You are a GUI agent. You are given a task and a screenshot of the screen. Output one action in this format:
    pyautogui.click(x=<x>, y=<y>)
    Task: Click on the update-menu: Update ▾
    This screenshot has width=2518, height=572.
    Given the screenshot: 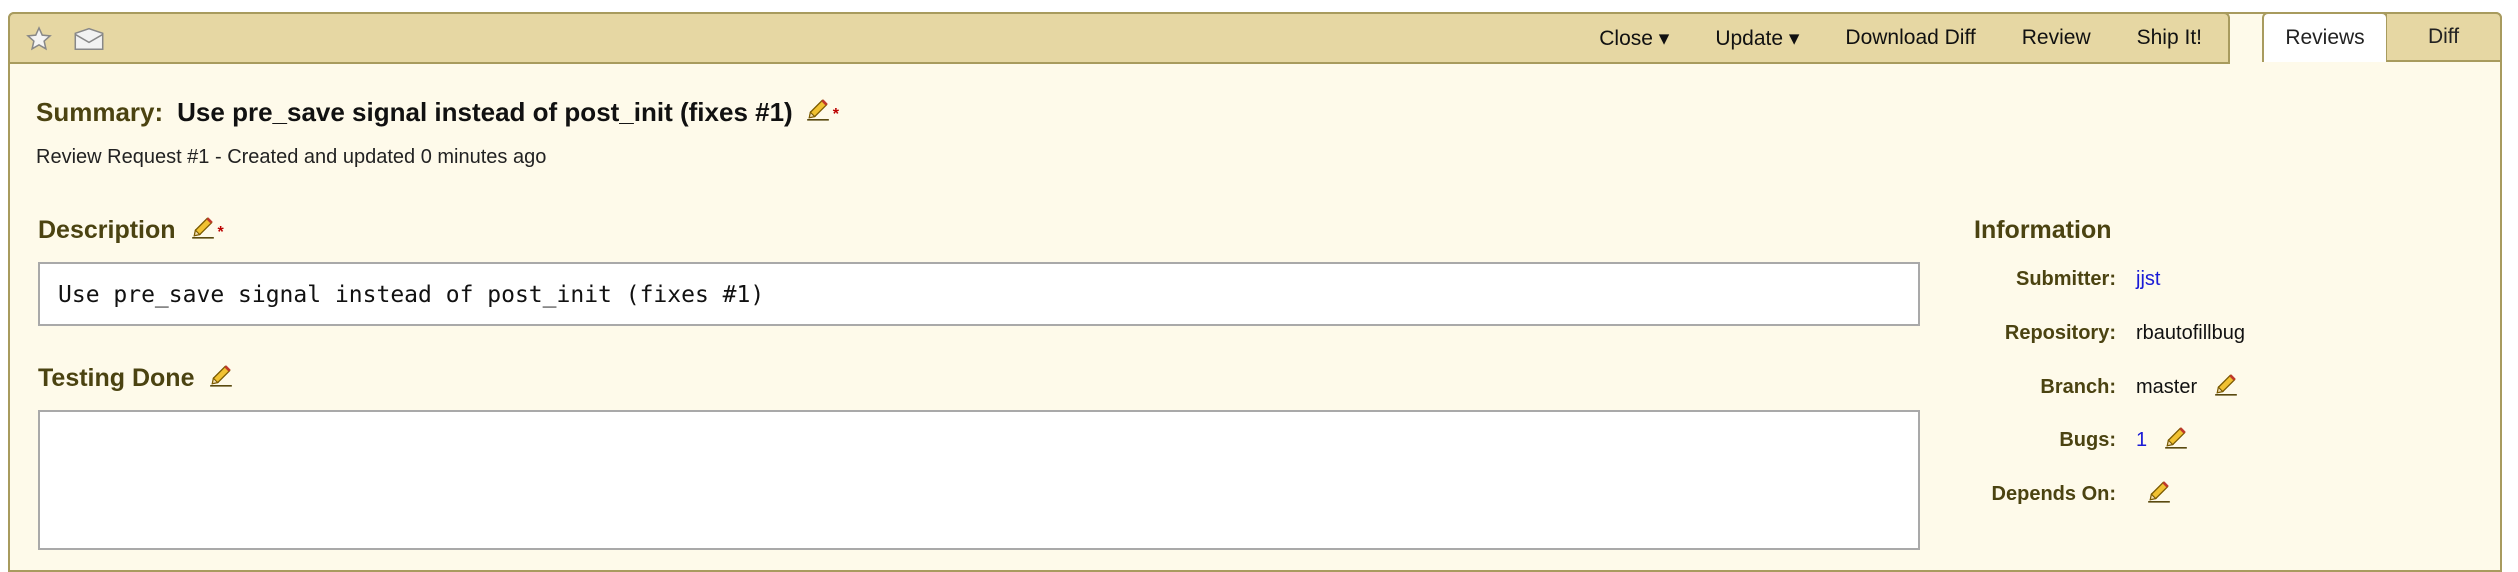 What is the action you would take?
    pyautogui.click(x=1757, y=38)
    